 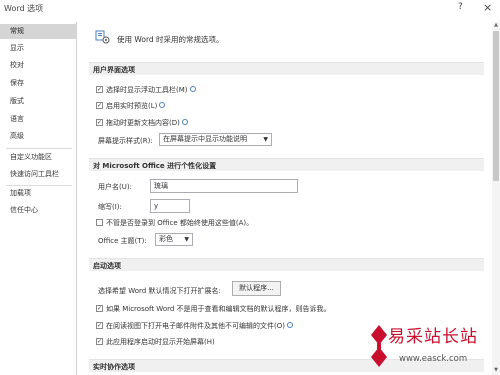 I want to click on page-description: 使用 Word 时采用的常规选项。, so click(x=170, y=39).